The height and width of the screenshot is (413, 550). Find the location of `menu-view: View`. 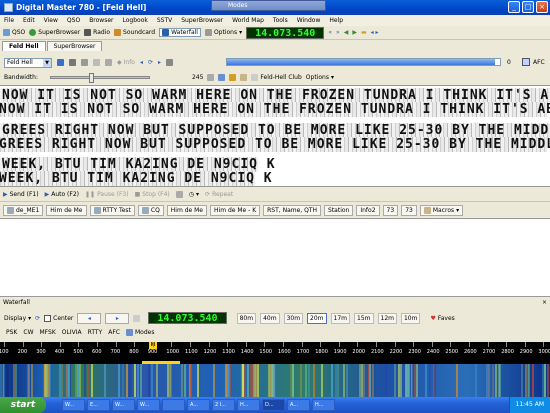

menu-view: View is located at coordinates (51, 20).